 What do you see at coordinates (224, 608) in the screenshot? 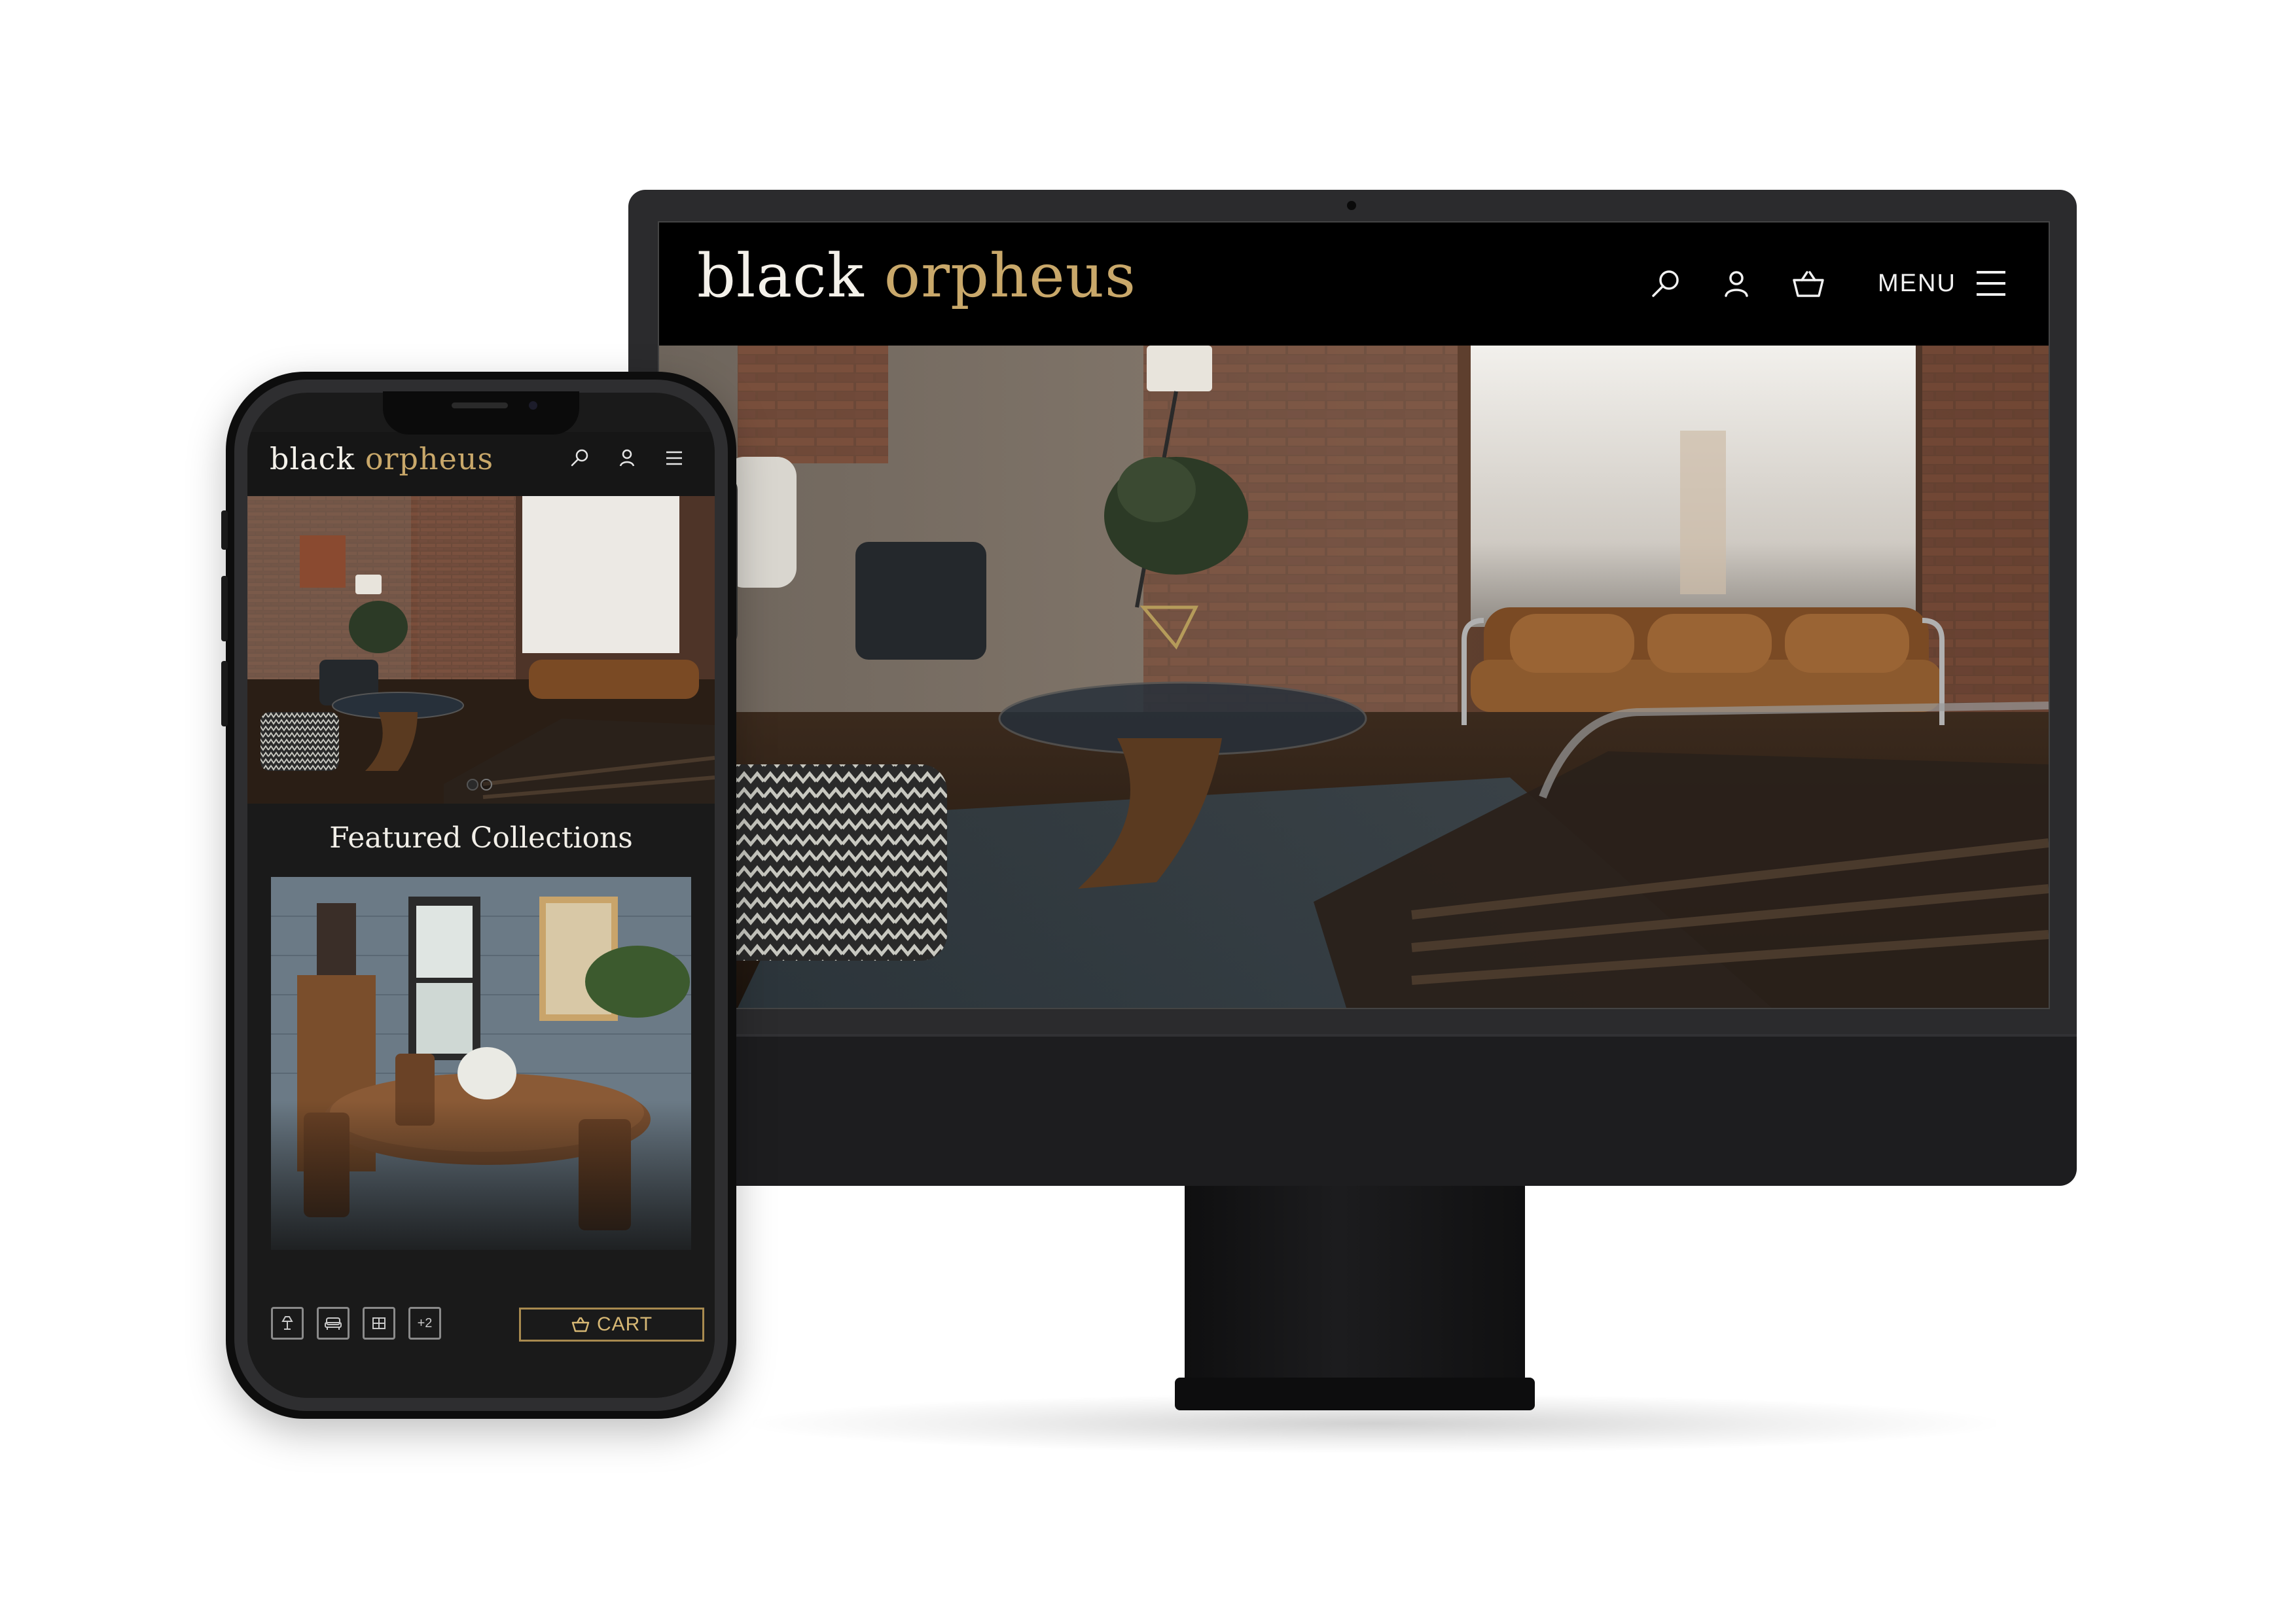
I see `phone-volume-up` at bounding box center [224, 608].